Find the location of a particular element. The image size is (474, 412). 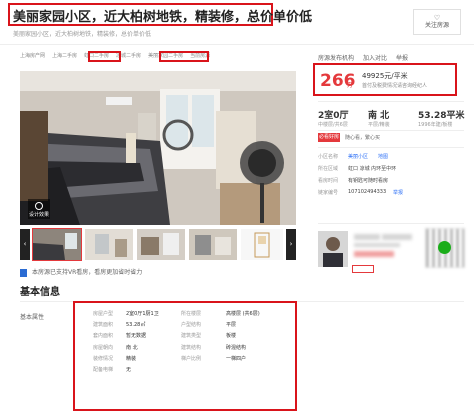

attribute-key: 所在楼层 is located at coordinates (191, 314).